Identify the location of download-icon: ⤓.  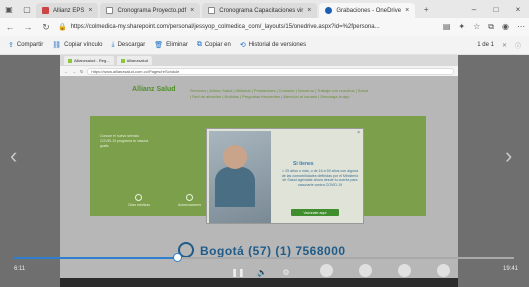
(113, 44).